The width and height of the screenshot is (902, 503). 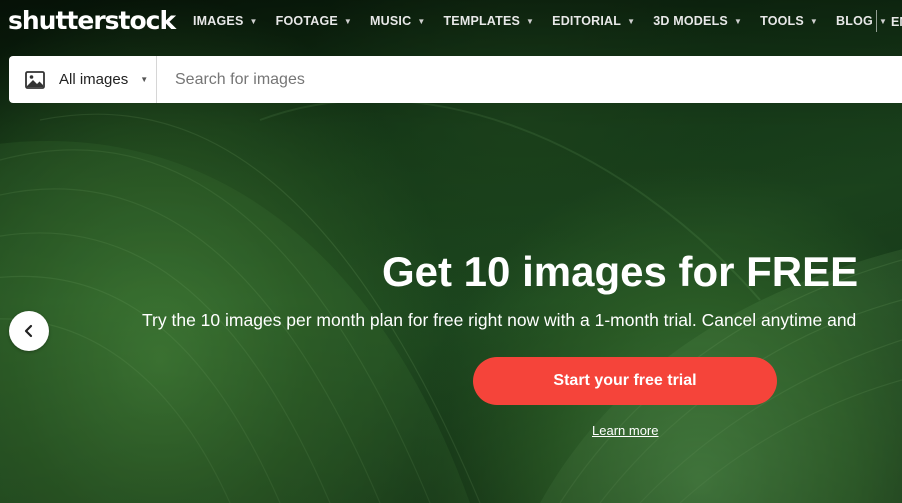 I want to click on caret-down-icon: ▼, so click(x=144, y=79).